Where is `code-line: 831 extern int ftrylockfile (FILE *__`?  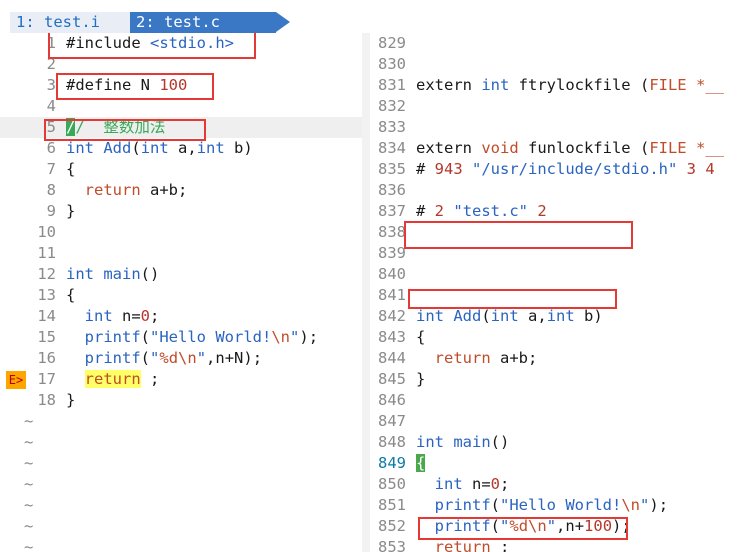 code-line: 831 extern int ftrylockfile (FILE *__ is located at coordinates (551, 85).